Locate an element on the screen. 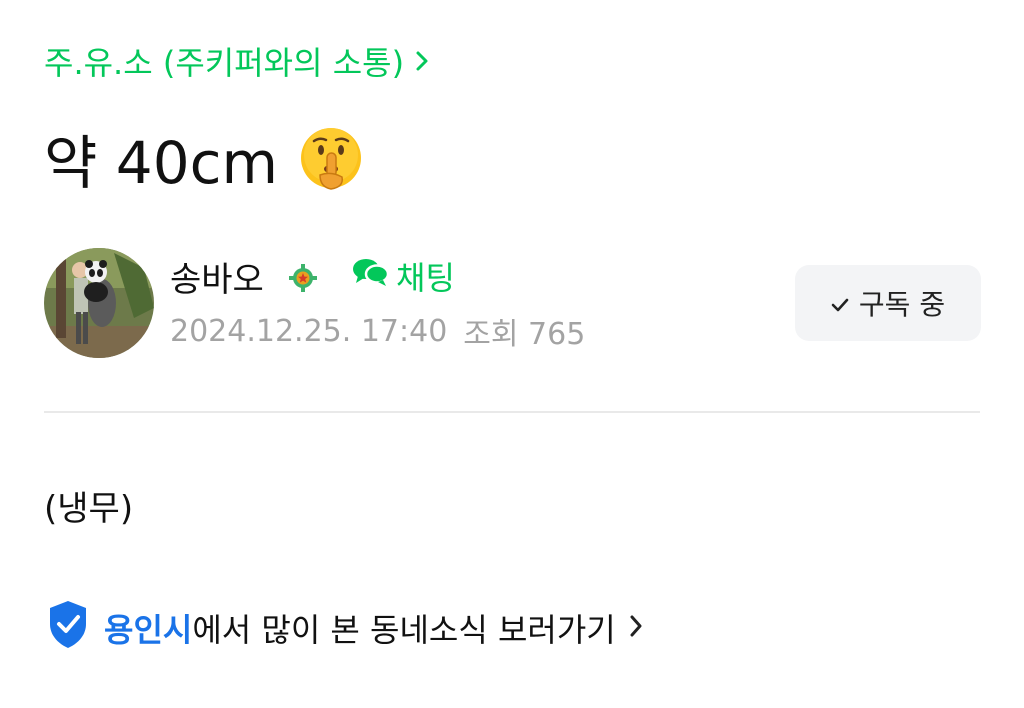  author-avatar is located at coordinates (99, 303).